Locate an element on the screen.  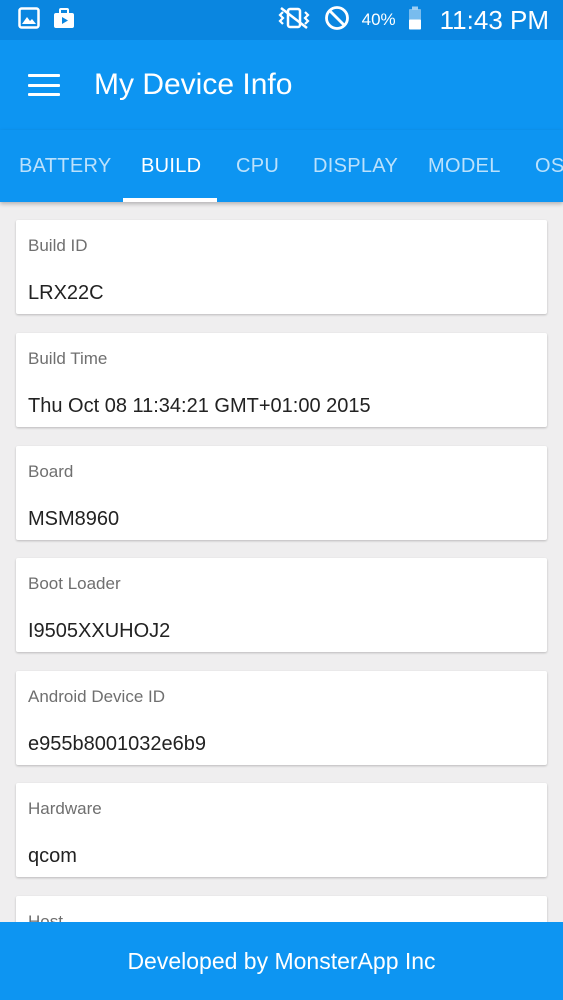
block-icon is located at coordinates (337, 20).